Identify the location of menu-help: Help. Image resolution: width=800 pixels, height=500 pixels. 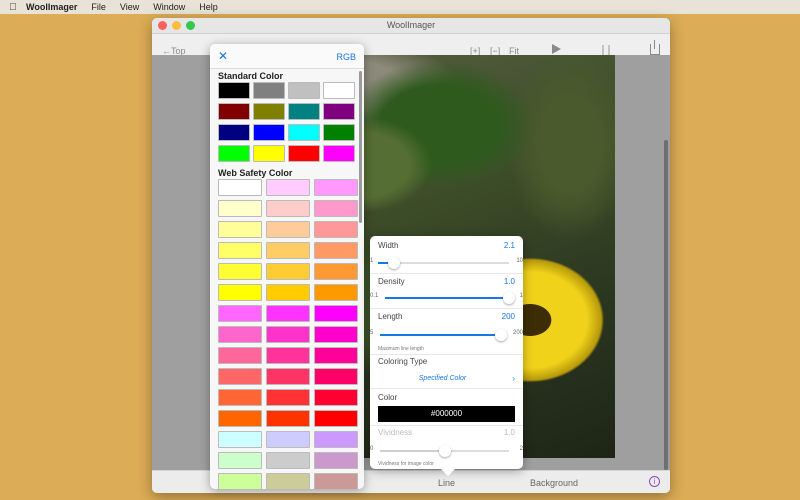
(208, 7).